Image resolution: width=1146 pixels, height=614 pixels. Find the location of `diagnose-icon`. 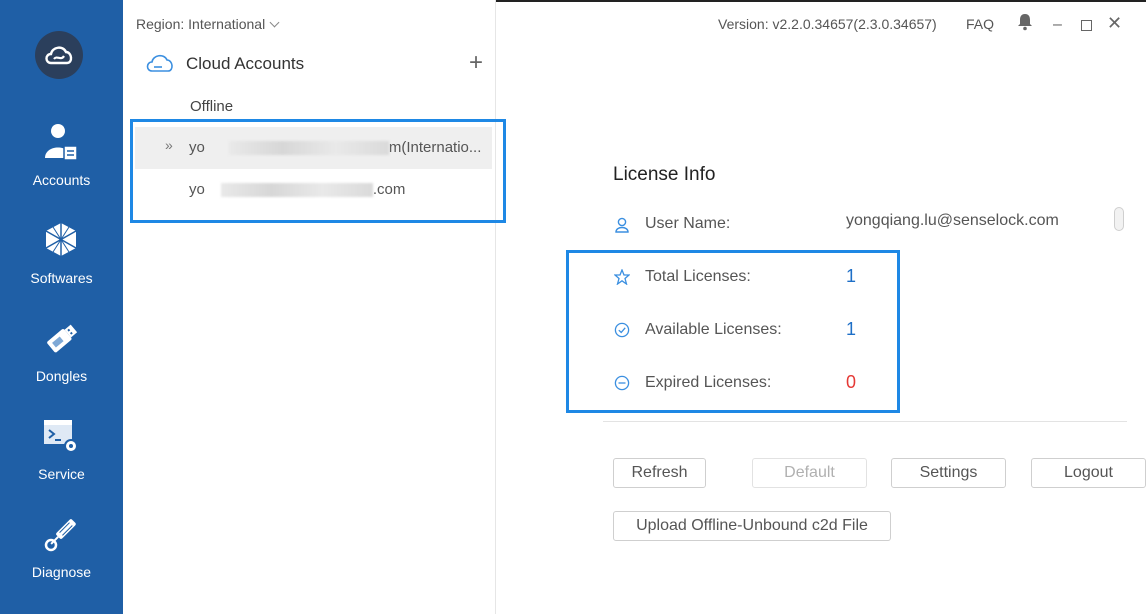

diagnose-icon is located at coordinates (61, 534).